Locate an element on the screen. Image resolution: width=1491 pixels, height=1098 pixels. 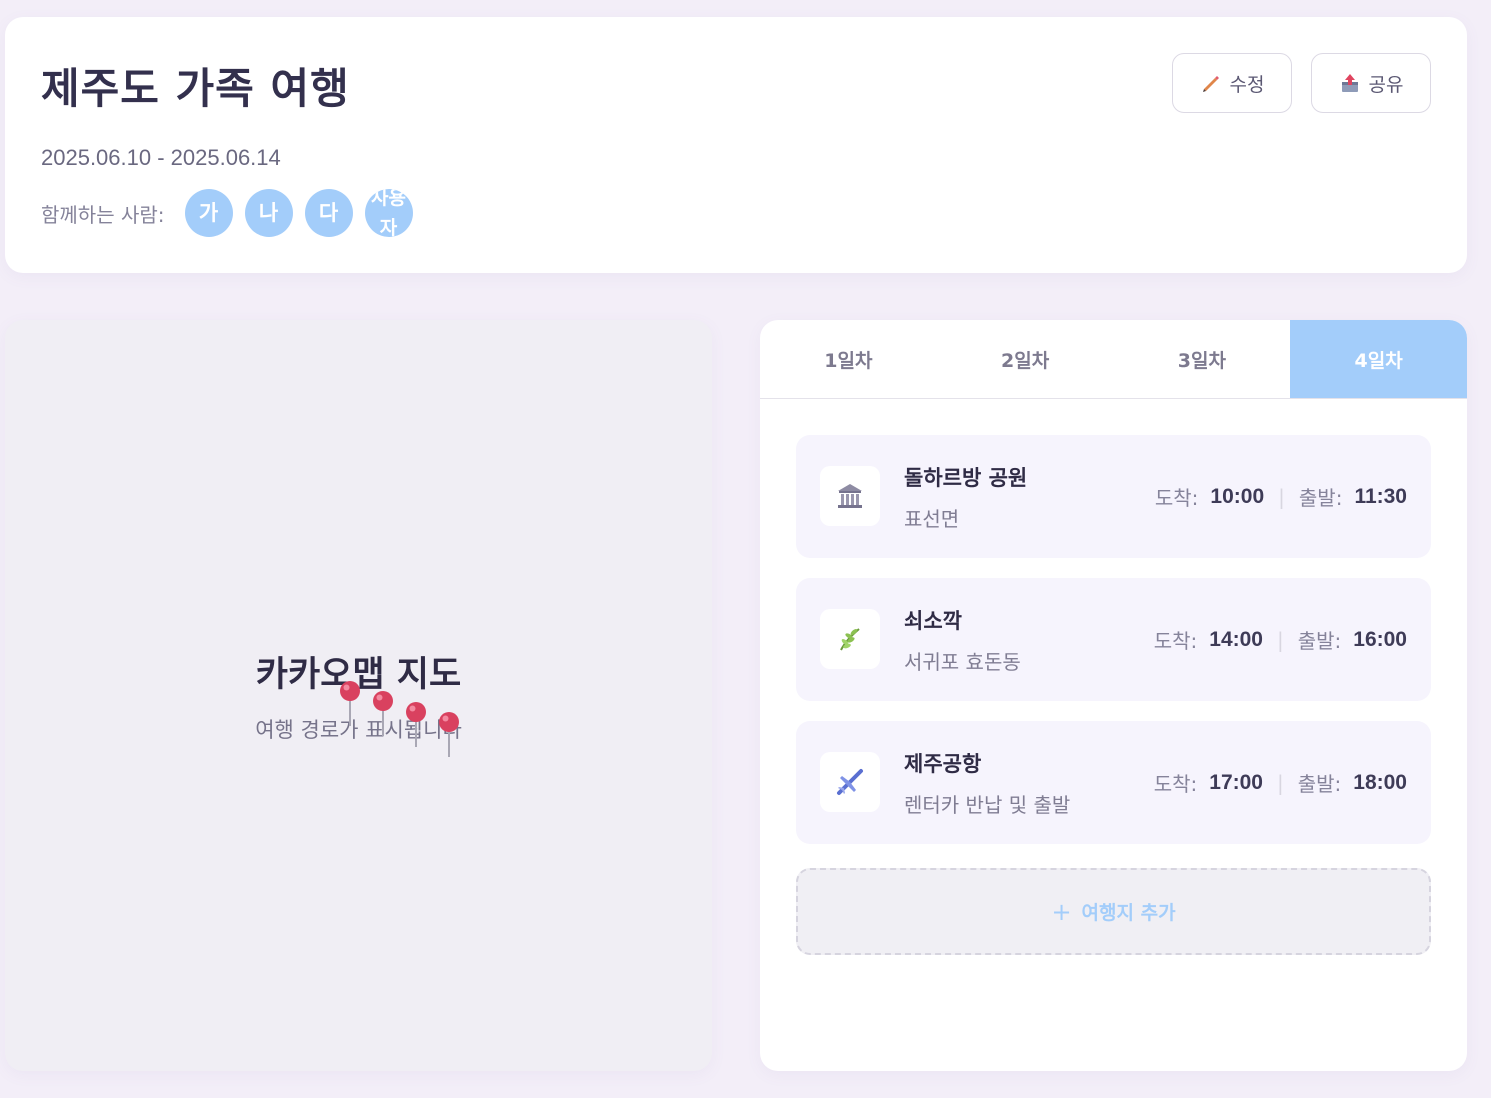
add-place-label: 여행지 추가 is located at coordinates (1128, 913).